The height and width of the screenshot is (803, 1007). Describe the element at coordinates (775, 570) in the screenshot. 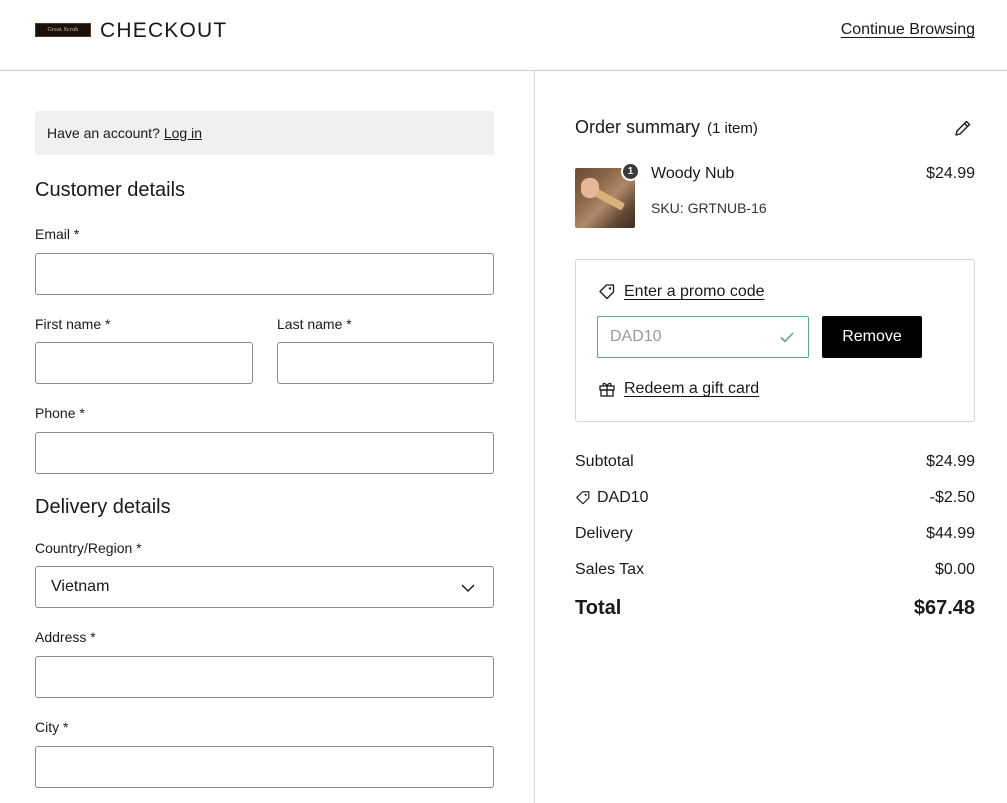

I see `sales-tax-row: Sales Tax $0.00` at that location.